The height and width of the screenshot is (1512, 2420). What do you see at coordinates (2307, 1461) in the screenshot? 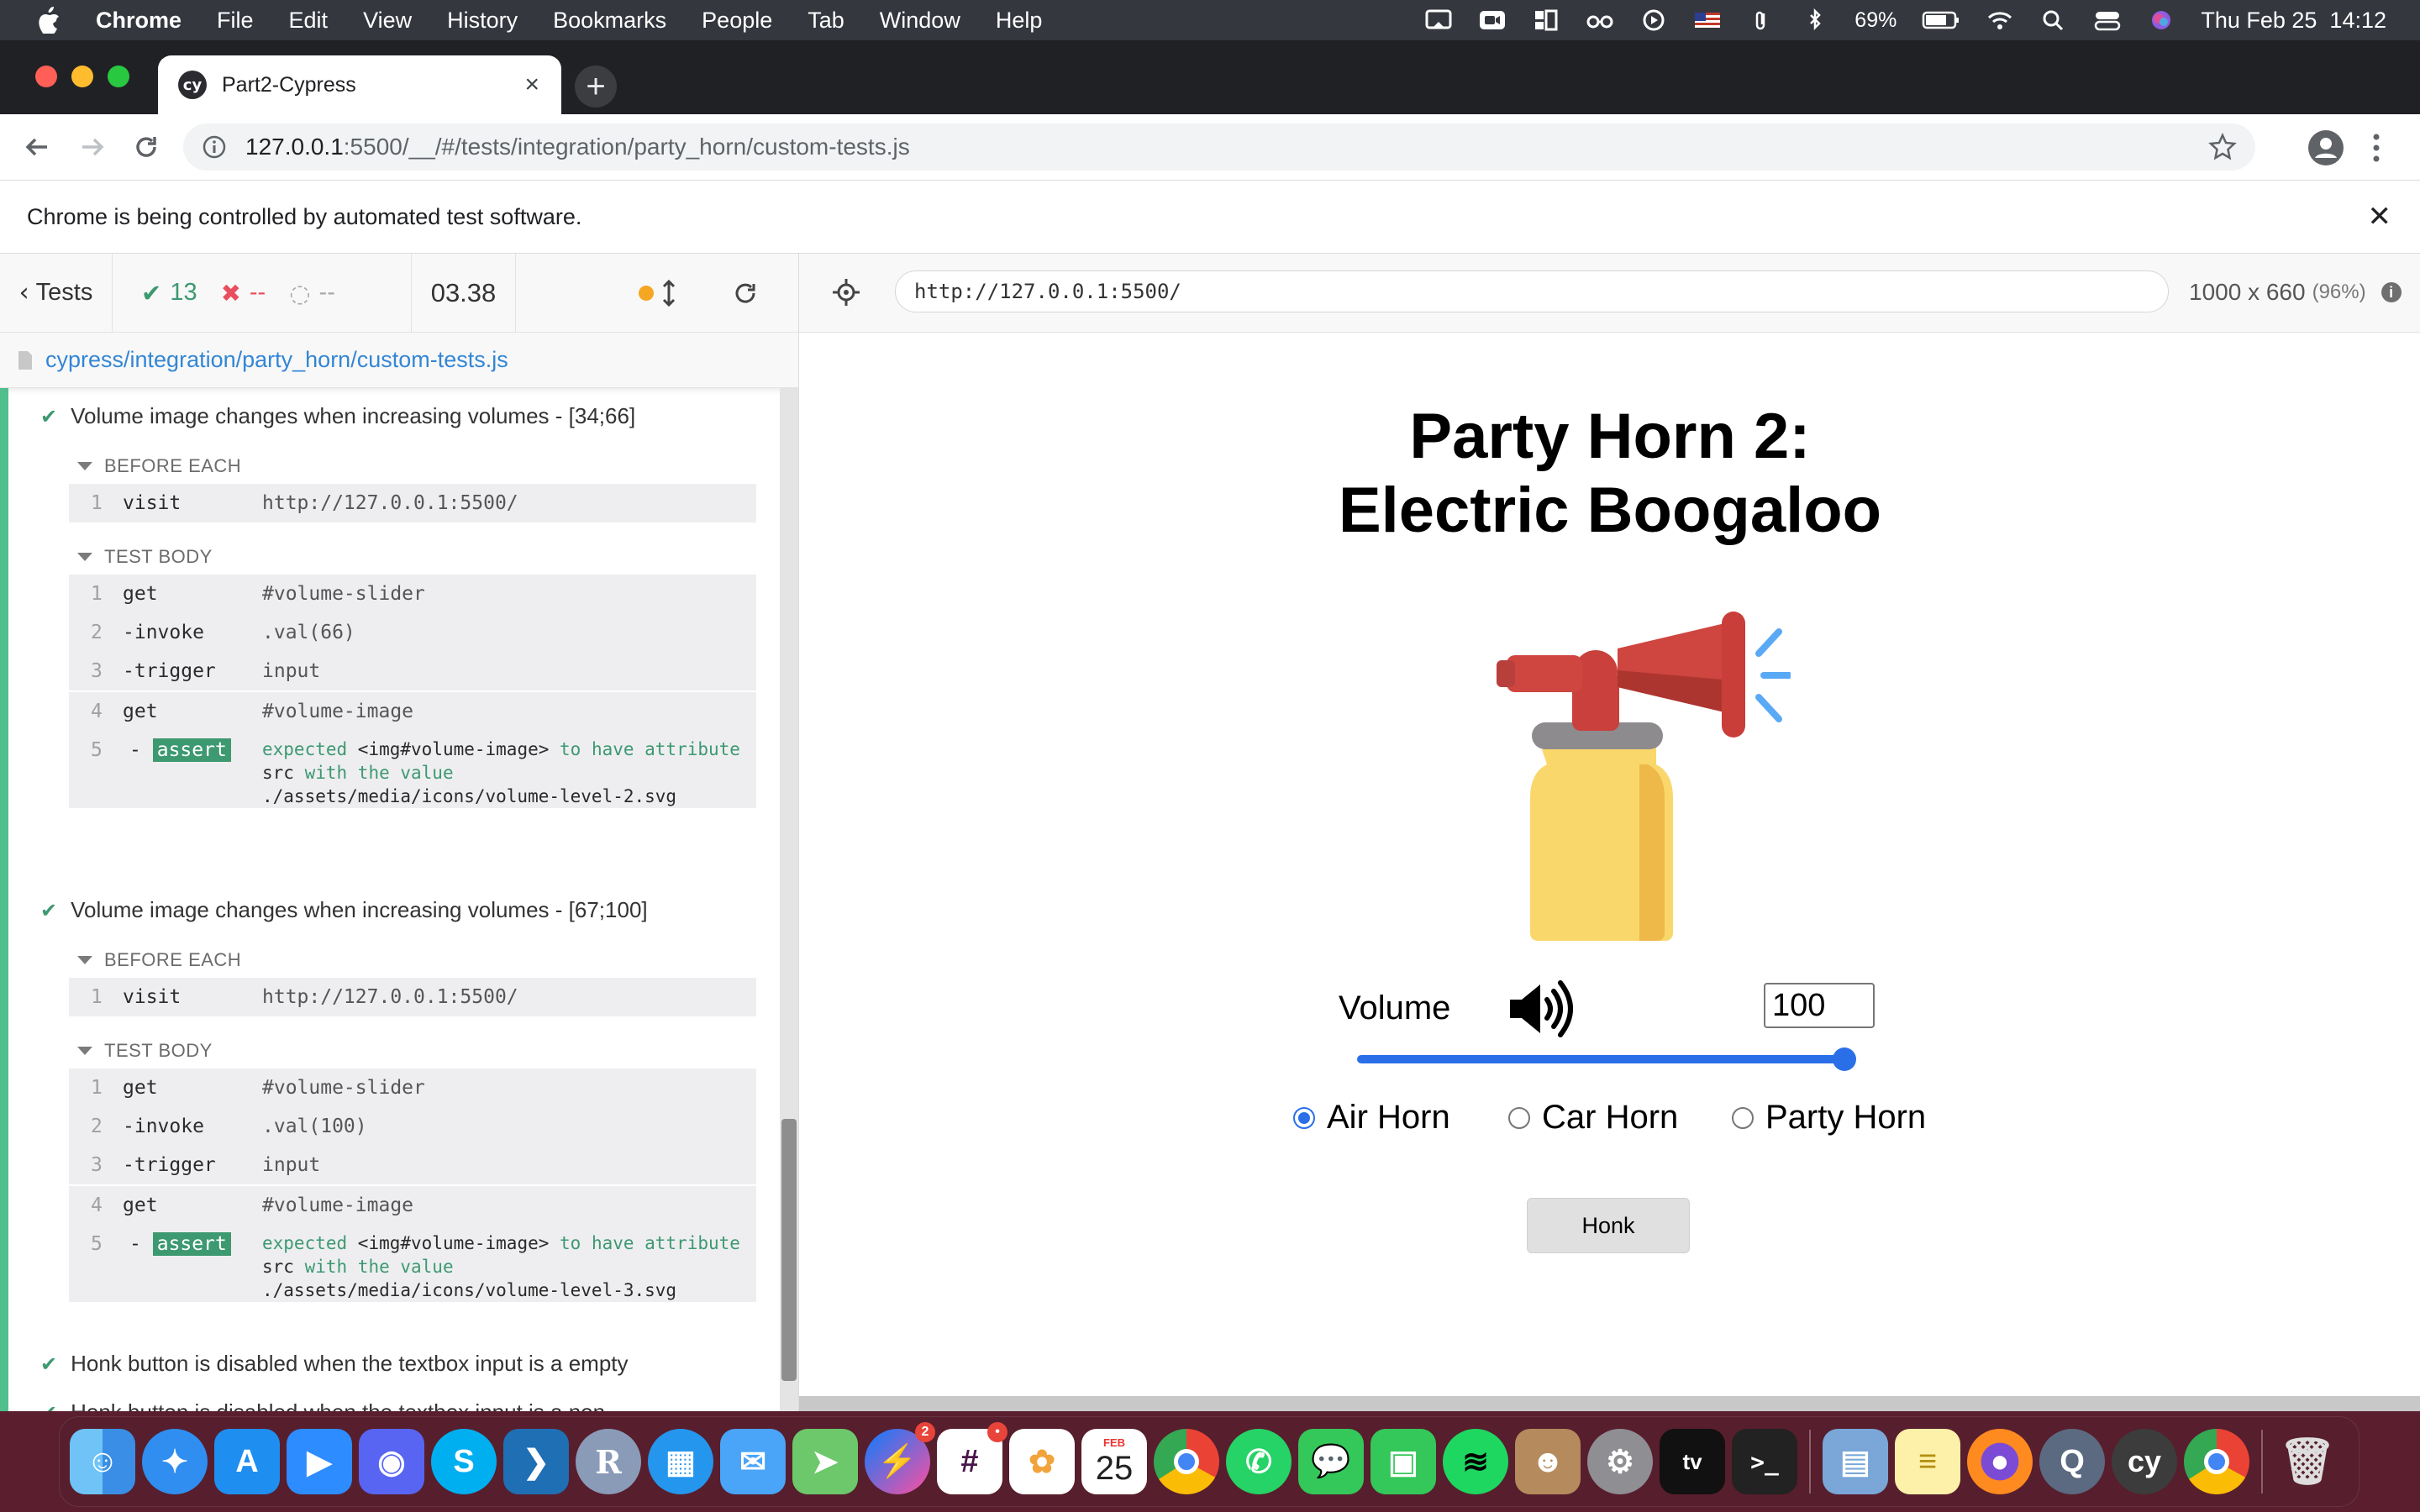
I see `trash-icon: 🗑` at bounding box center [2307, 1461].